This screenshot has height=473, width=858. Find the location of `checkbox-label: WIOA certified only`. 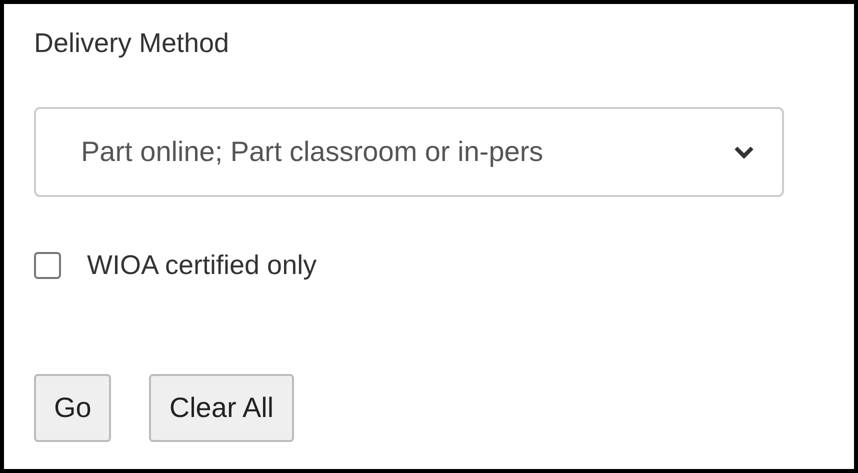

checkbox-label: WIOA certified only is located at coordinates (202, 265).